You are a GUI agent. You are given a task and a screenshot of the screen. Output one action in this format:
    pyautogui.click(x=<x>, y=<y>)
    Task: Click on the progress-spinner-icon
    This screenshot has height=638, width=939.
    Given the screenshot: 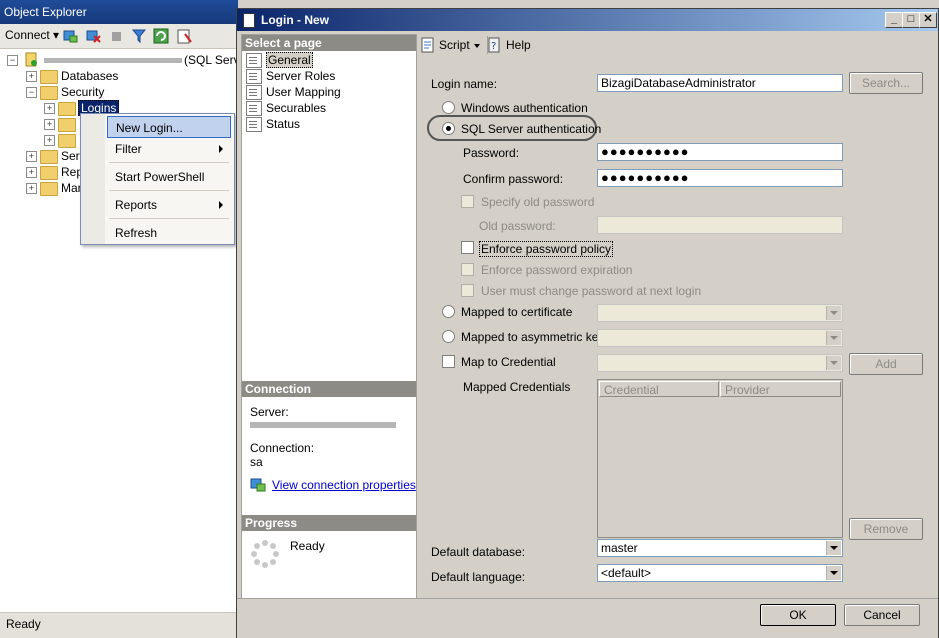 What is the action you would take?
    pyautogui.click(x=265, y=554)
    